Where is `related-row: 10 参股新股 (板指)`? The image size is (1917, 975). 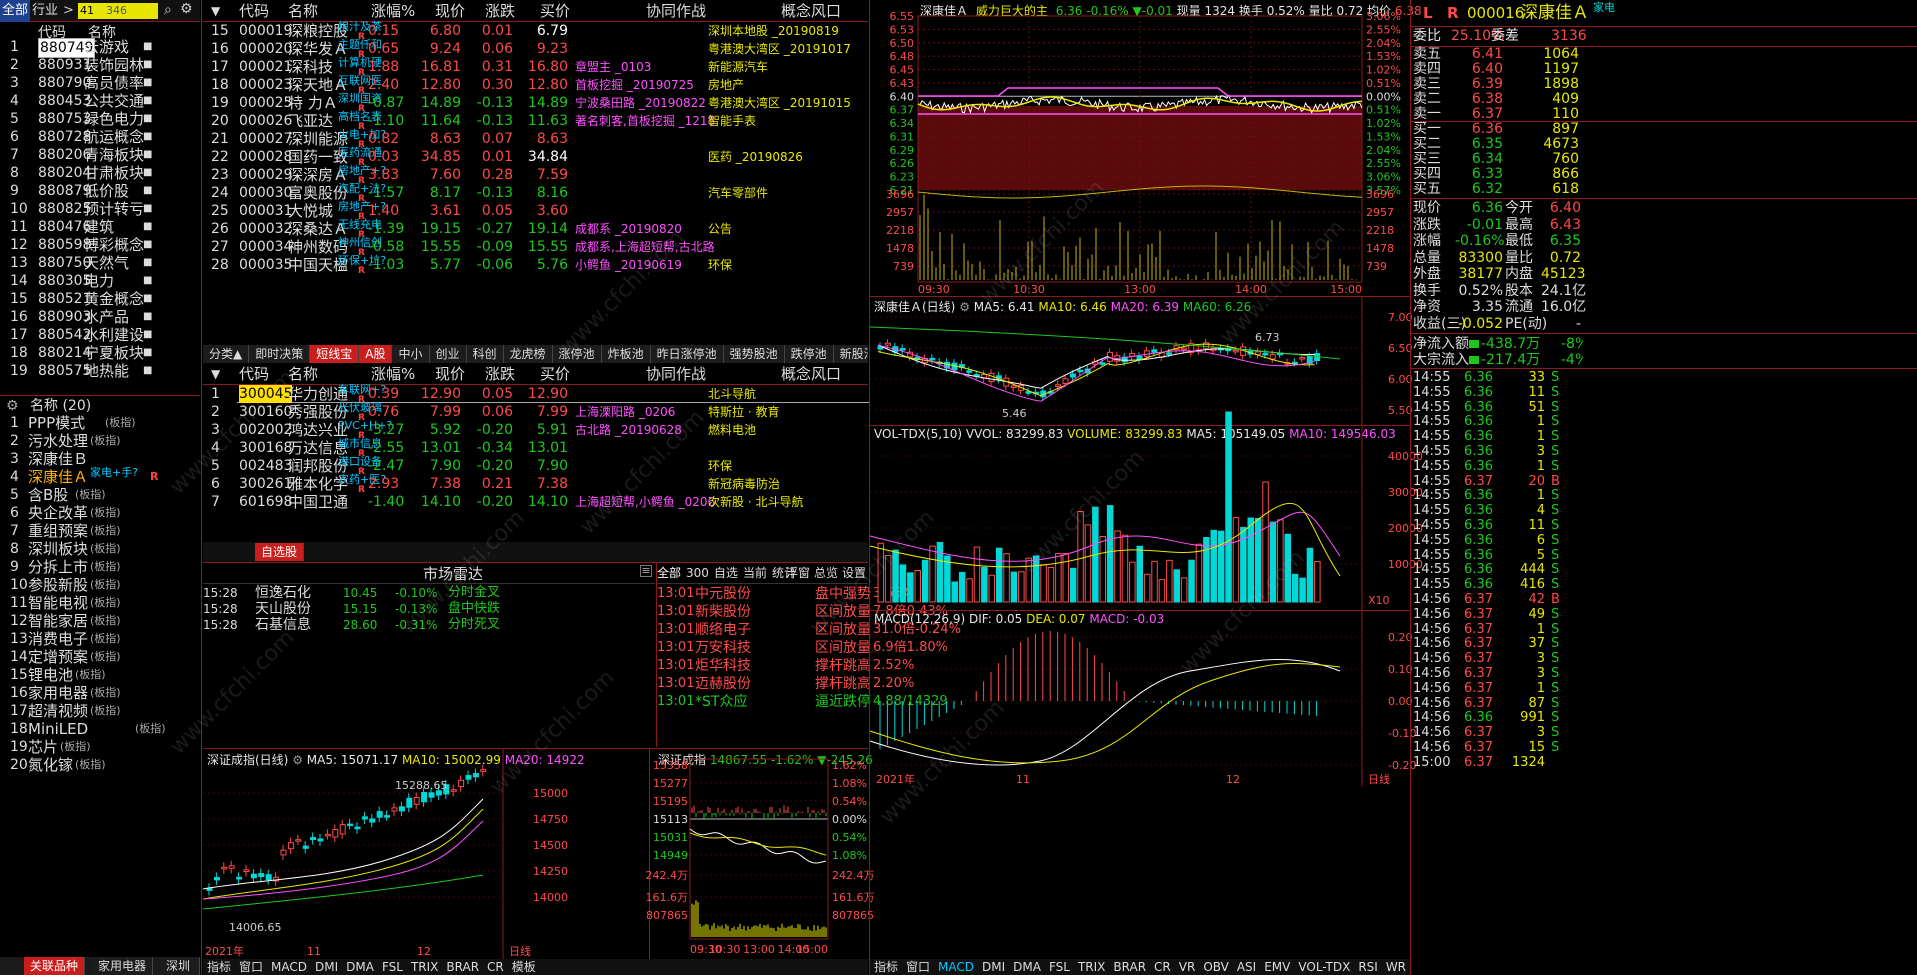
related-row: 10 参股新股 (板指) is located at coordinates (100, 585).